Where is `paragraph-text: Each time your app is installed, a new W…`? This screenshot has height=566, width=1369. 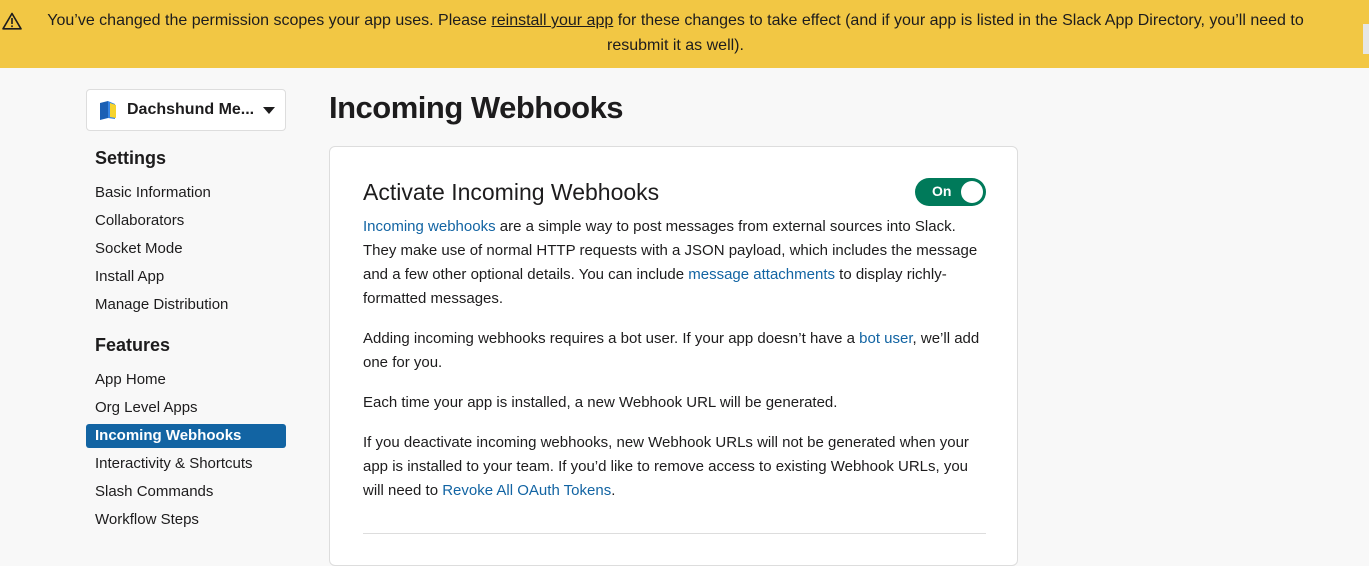 paragraph-text: Each time your app is installed, a new W… is located at coordinates (600, 402).